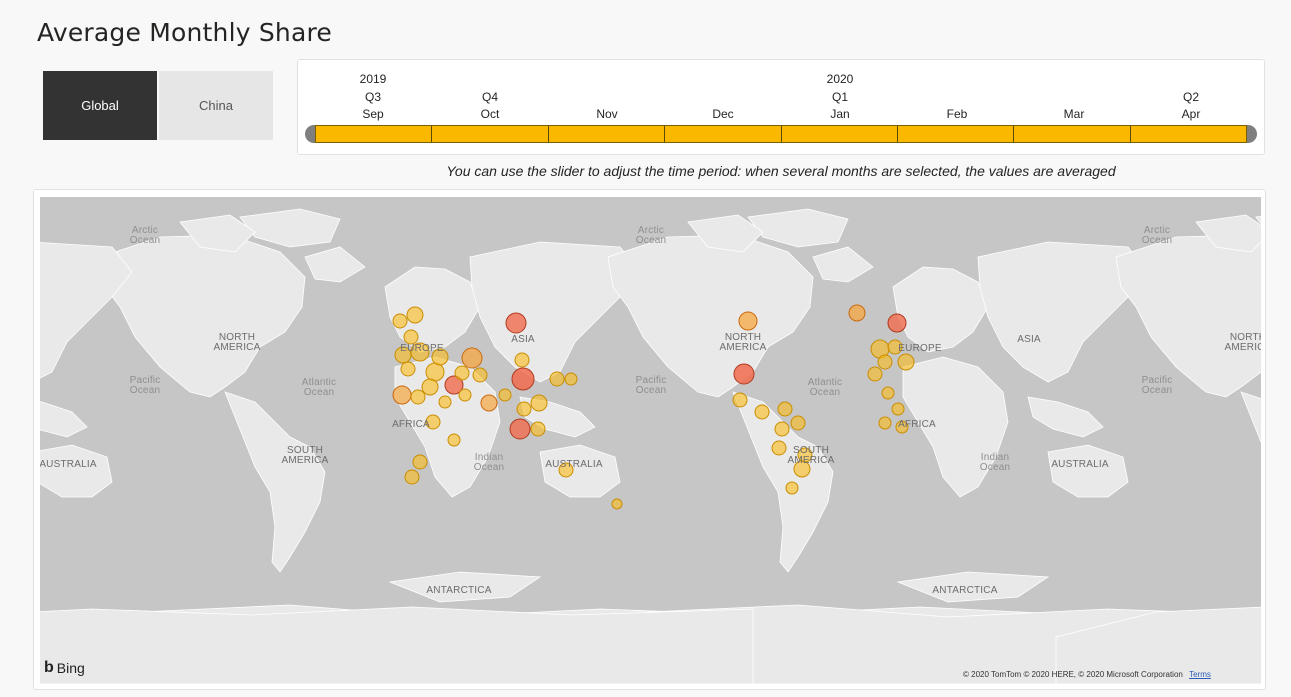 This screenshot has width=1291, height=697. Describe the element at coordinates (1242, 342) in the screenshot. I see `label-north-america-right: NORTH AMERICA` at that location.